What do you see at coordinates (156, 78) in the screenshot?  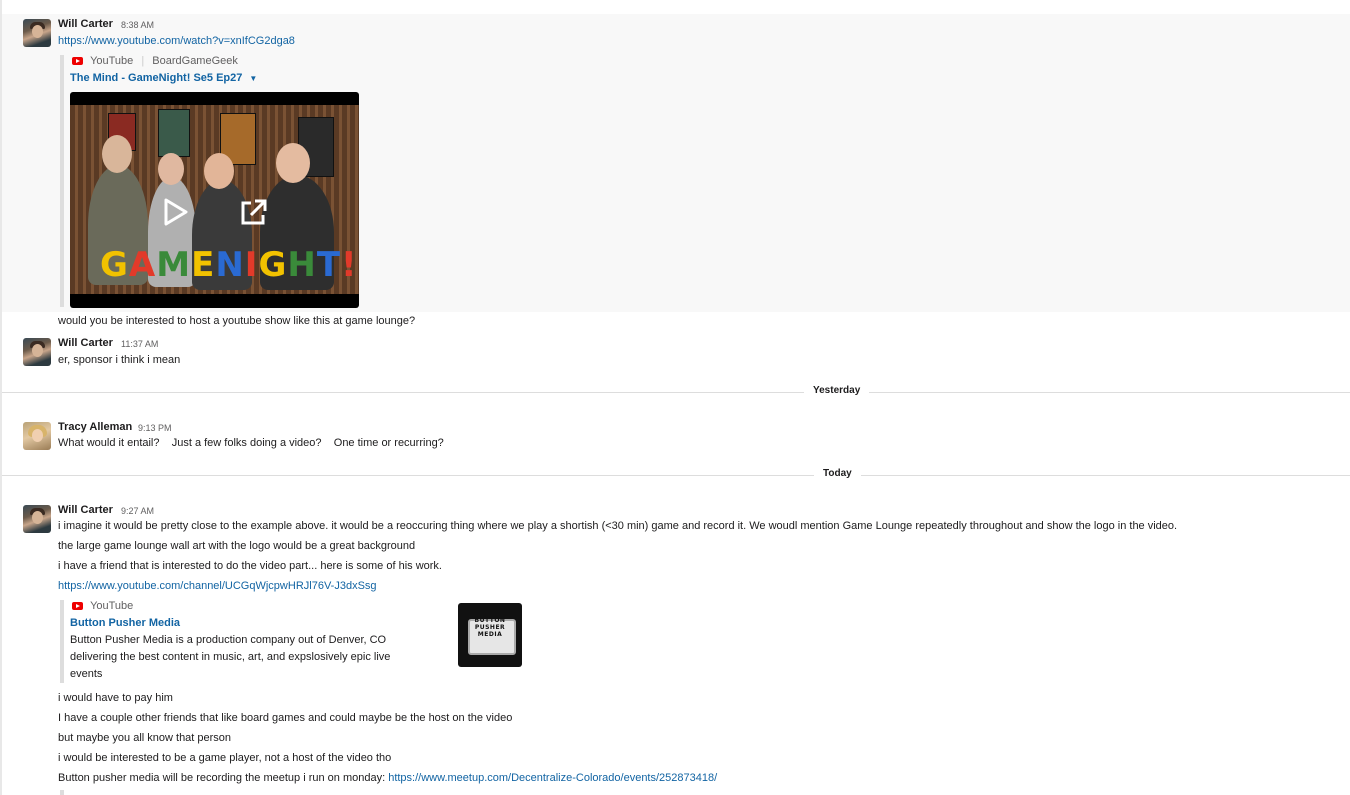 I see `unfurl-title: The Mind - GameNight! Se5 Ep27` at bounding box center [156, 78].